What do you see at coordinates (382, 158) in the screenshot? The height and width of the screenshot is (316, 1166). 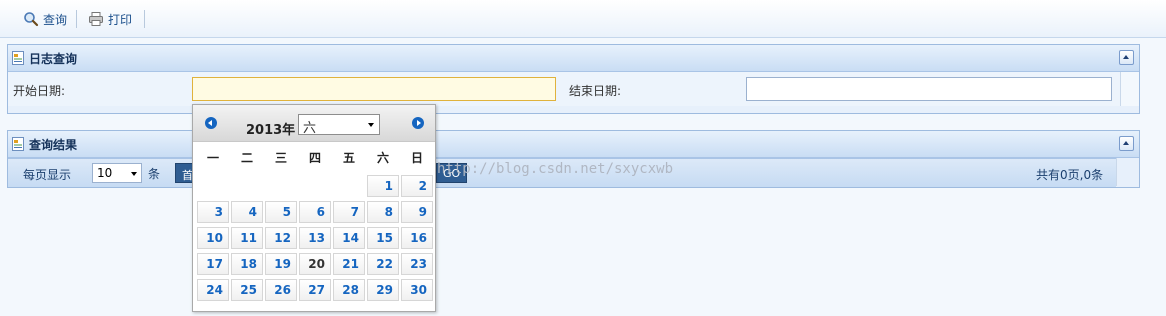 I see `weekday-label: 六` at bounding box center [382, 158].